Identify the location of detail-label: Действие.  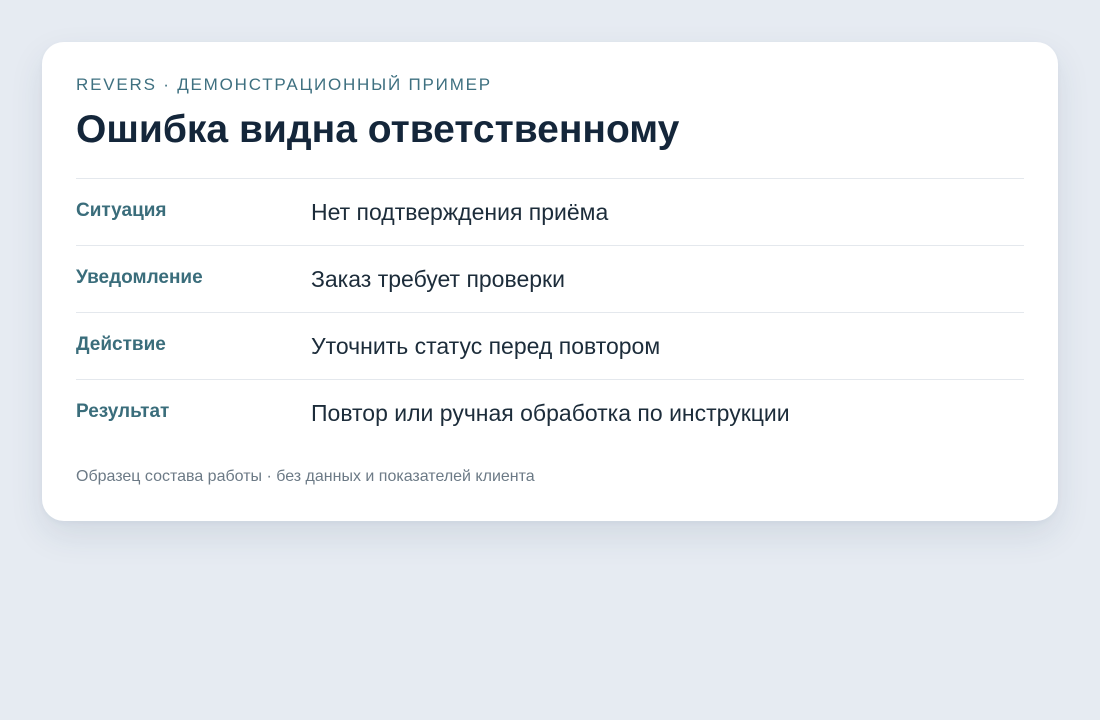
(121, 344).